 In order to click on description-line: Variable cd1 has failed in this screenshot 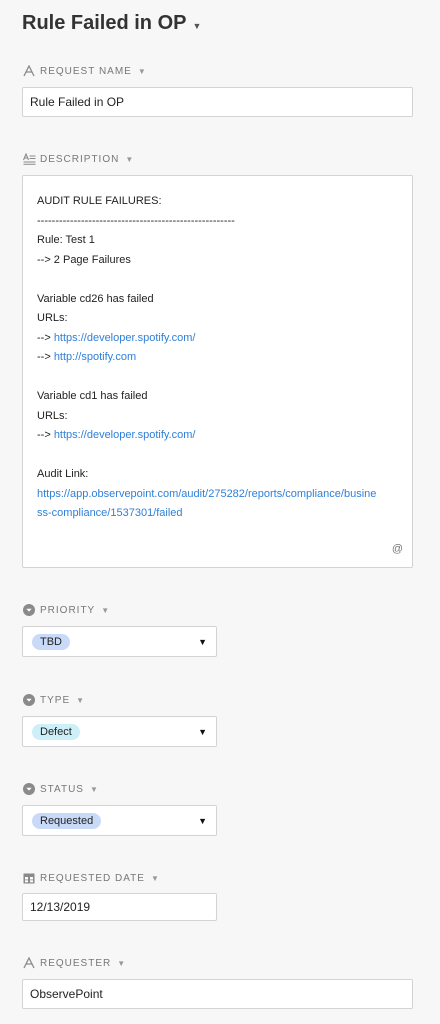, I will do `click(217, 397)`.